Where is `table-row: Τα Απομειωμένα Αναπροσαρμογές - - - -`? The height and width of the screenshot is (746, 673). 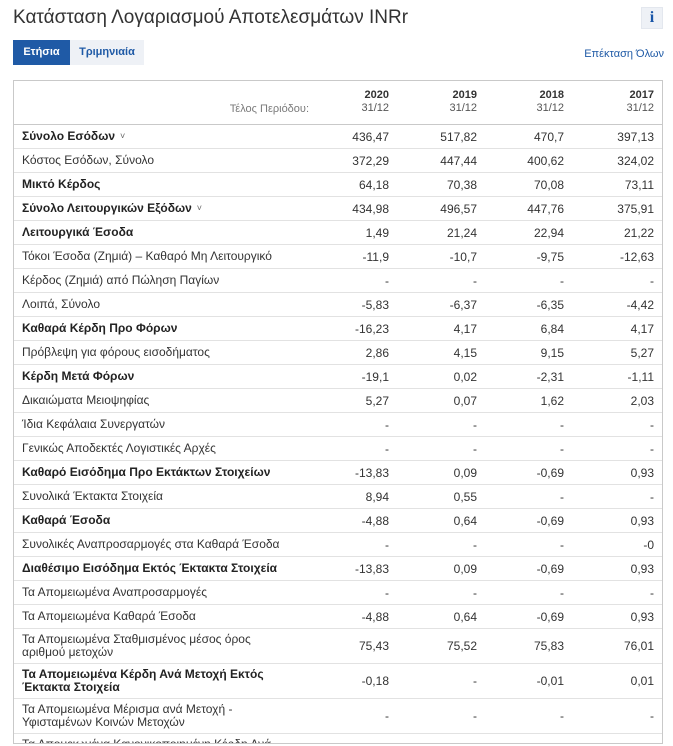
table-row: Τα Απομειωμένα Αναπροσαρμογές - - - - is located at coordinates (338, 593).